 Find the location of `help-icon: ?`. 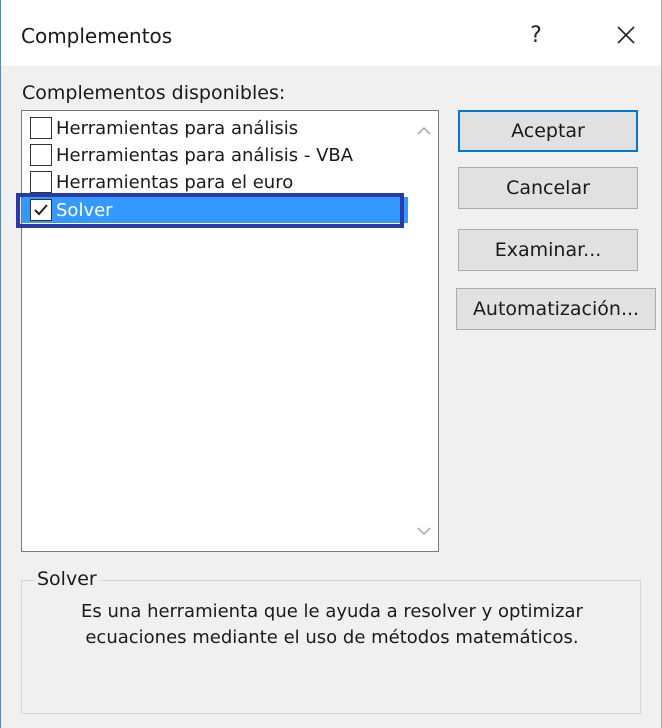

help-icon: ? is located at coordinates (536, 35).